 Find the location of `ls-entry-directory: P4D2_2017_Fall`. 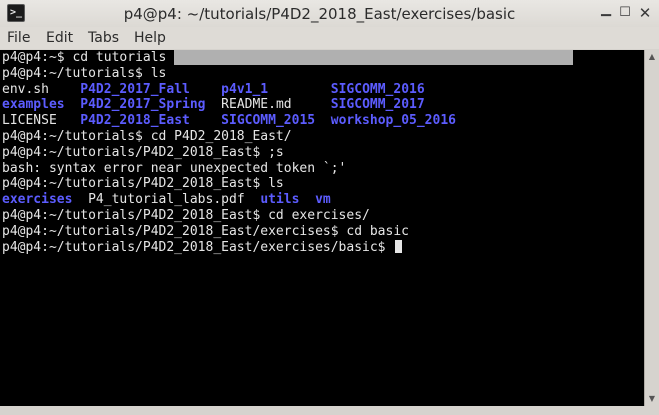

ls-entry-directory: P4D2_2017_Fall is located at coordinates (135, 89).